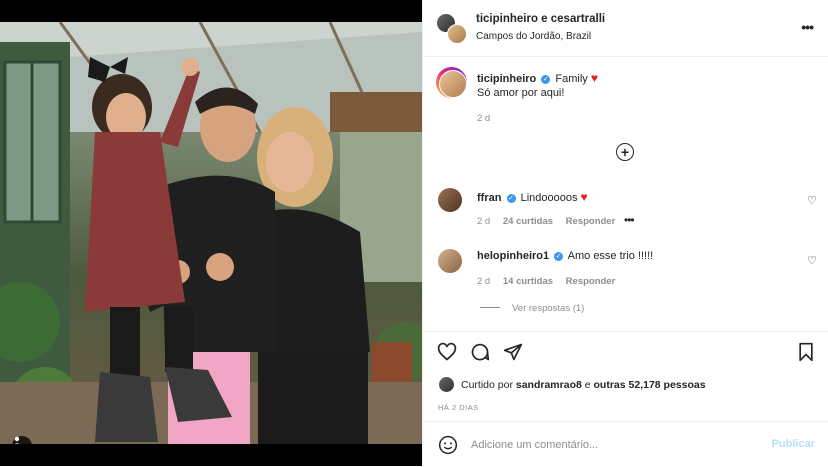 This screenshot has width=828, height=467. What do you see at coordinates (528, 221) in the screenshot?
I see `comment-likes: 24 curtidas` at bounding box center [528, 221].